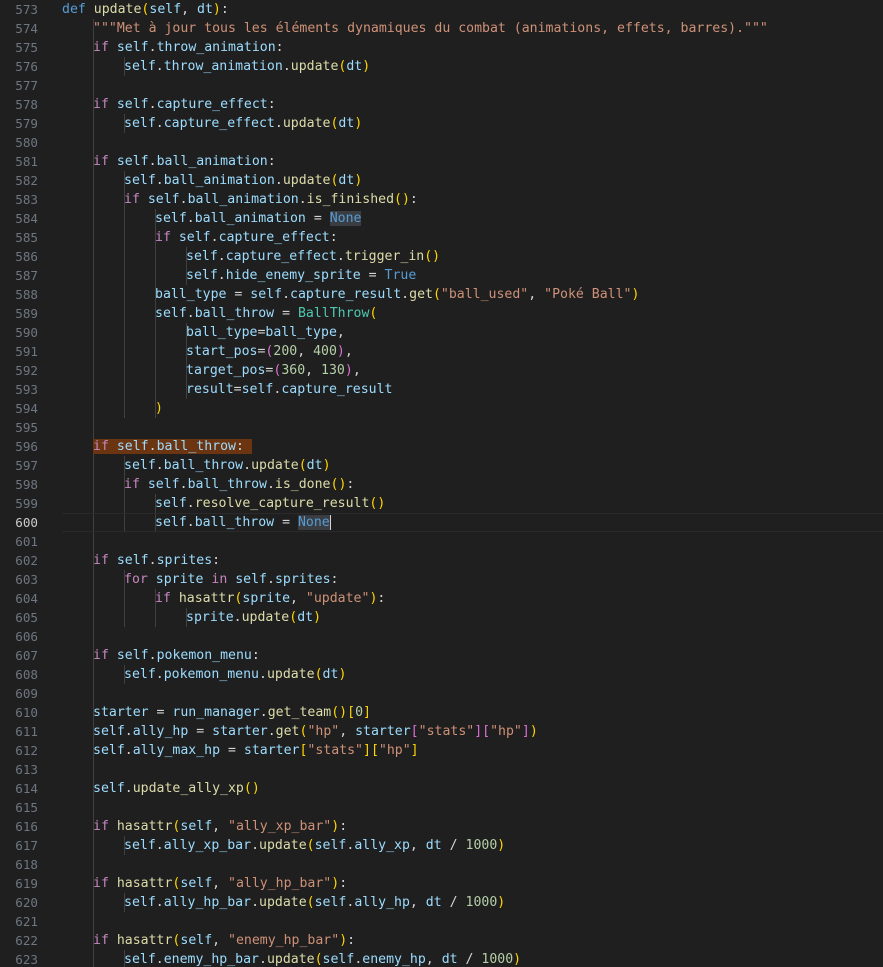  I want to click on line-number: 609, so click(26, 693).